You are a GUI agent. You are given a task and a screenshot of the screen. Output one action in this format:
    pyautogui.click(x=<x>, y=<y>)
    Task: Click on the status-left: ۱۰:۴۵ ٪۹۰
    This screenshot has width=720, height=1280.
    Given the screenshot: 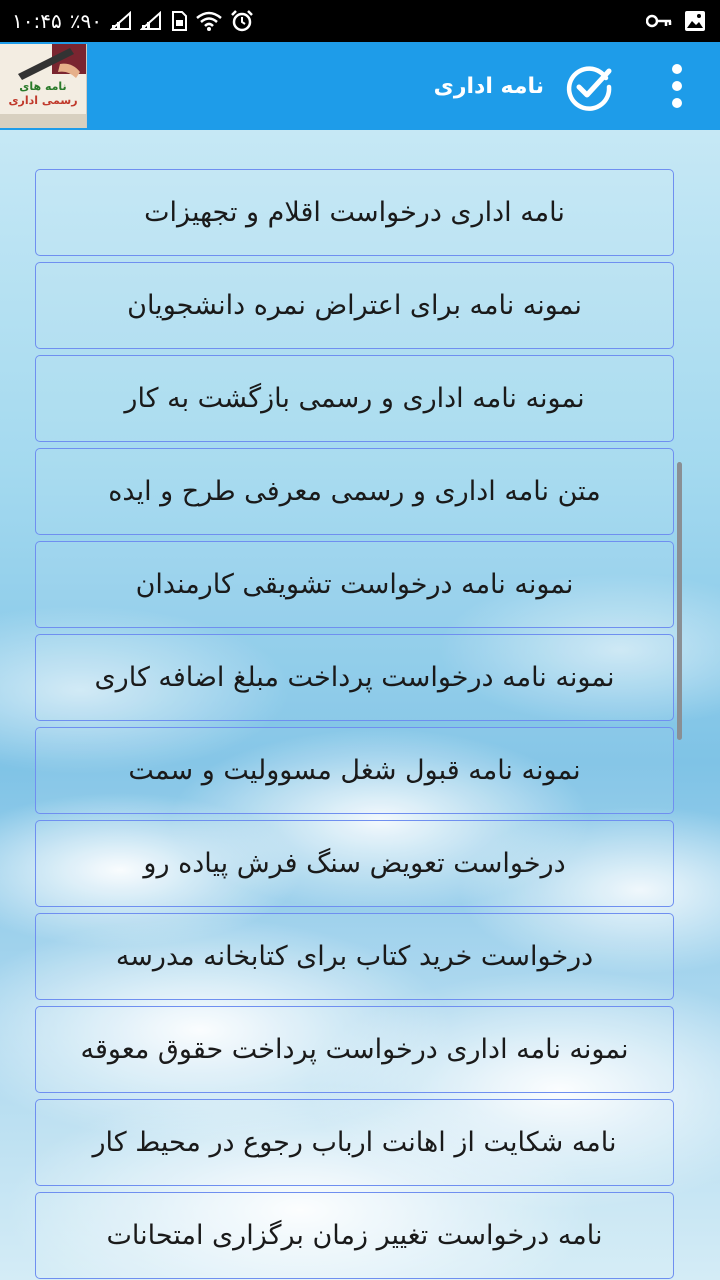 What is the action you would take?
    pyautogui.click(x=133, y=21)
    